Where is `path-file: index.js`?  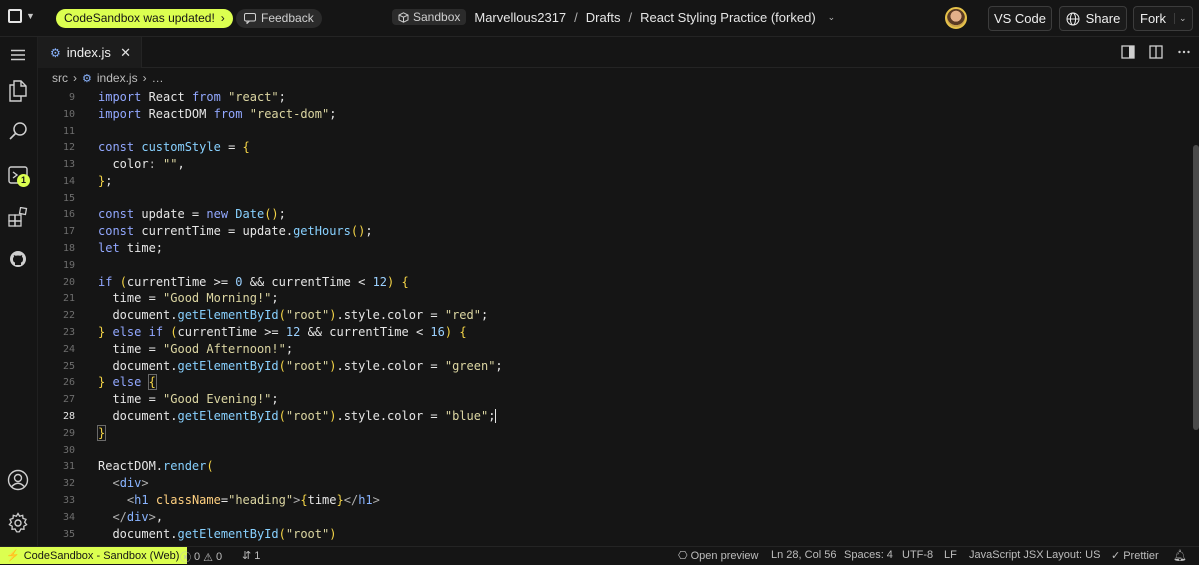
path-file: index.js is located at coordinates (117, 78).